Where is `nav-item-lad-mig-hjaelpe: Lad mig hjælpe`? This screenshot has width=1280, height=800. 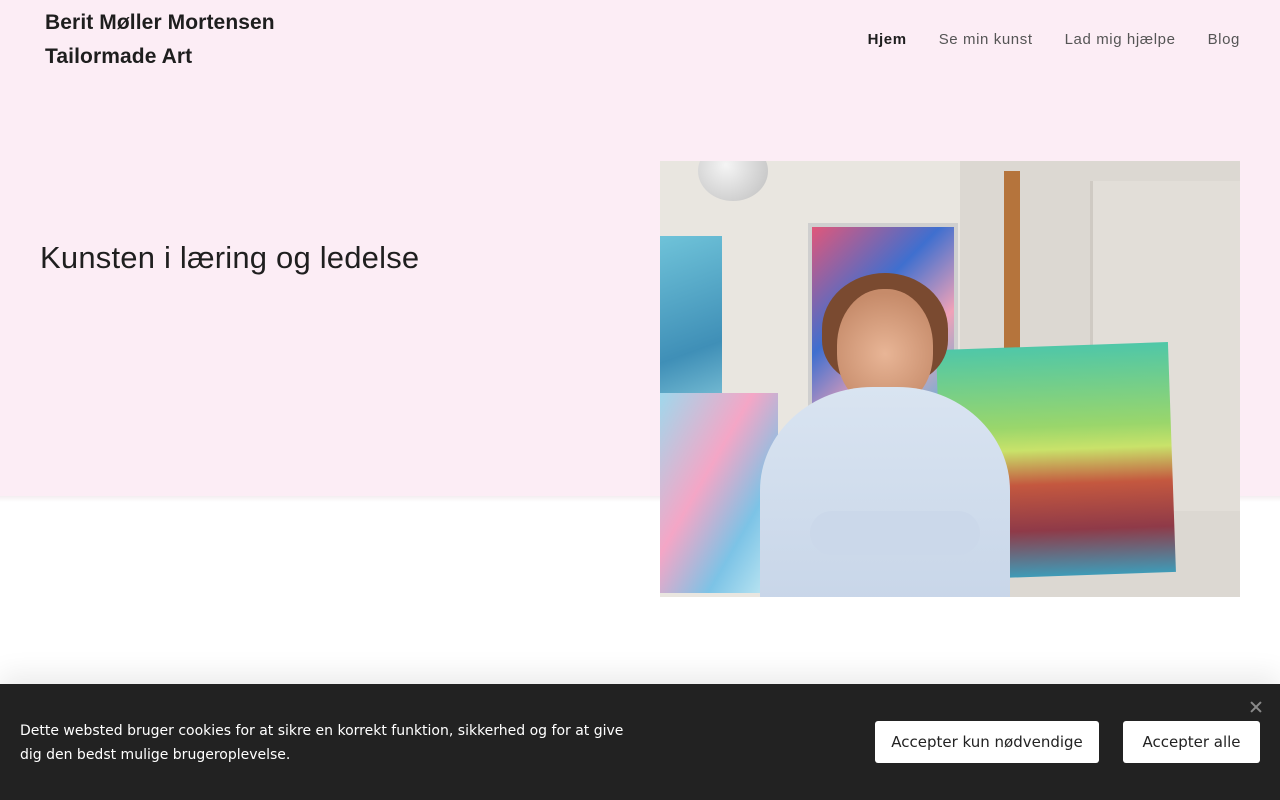
nav-item-lad-mig-hjaelpe: Lad mig hjælpe is located at coordinates (1120, 40).